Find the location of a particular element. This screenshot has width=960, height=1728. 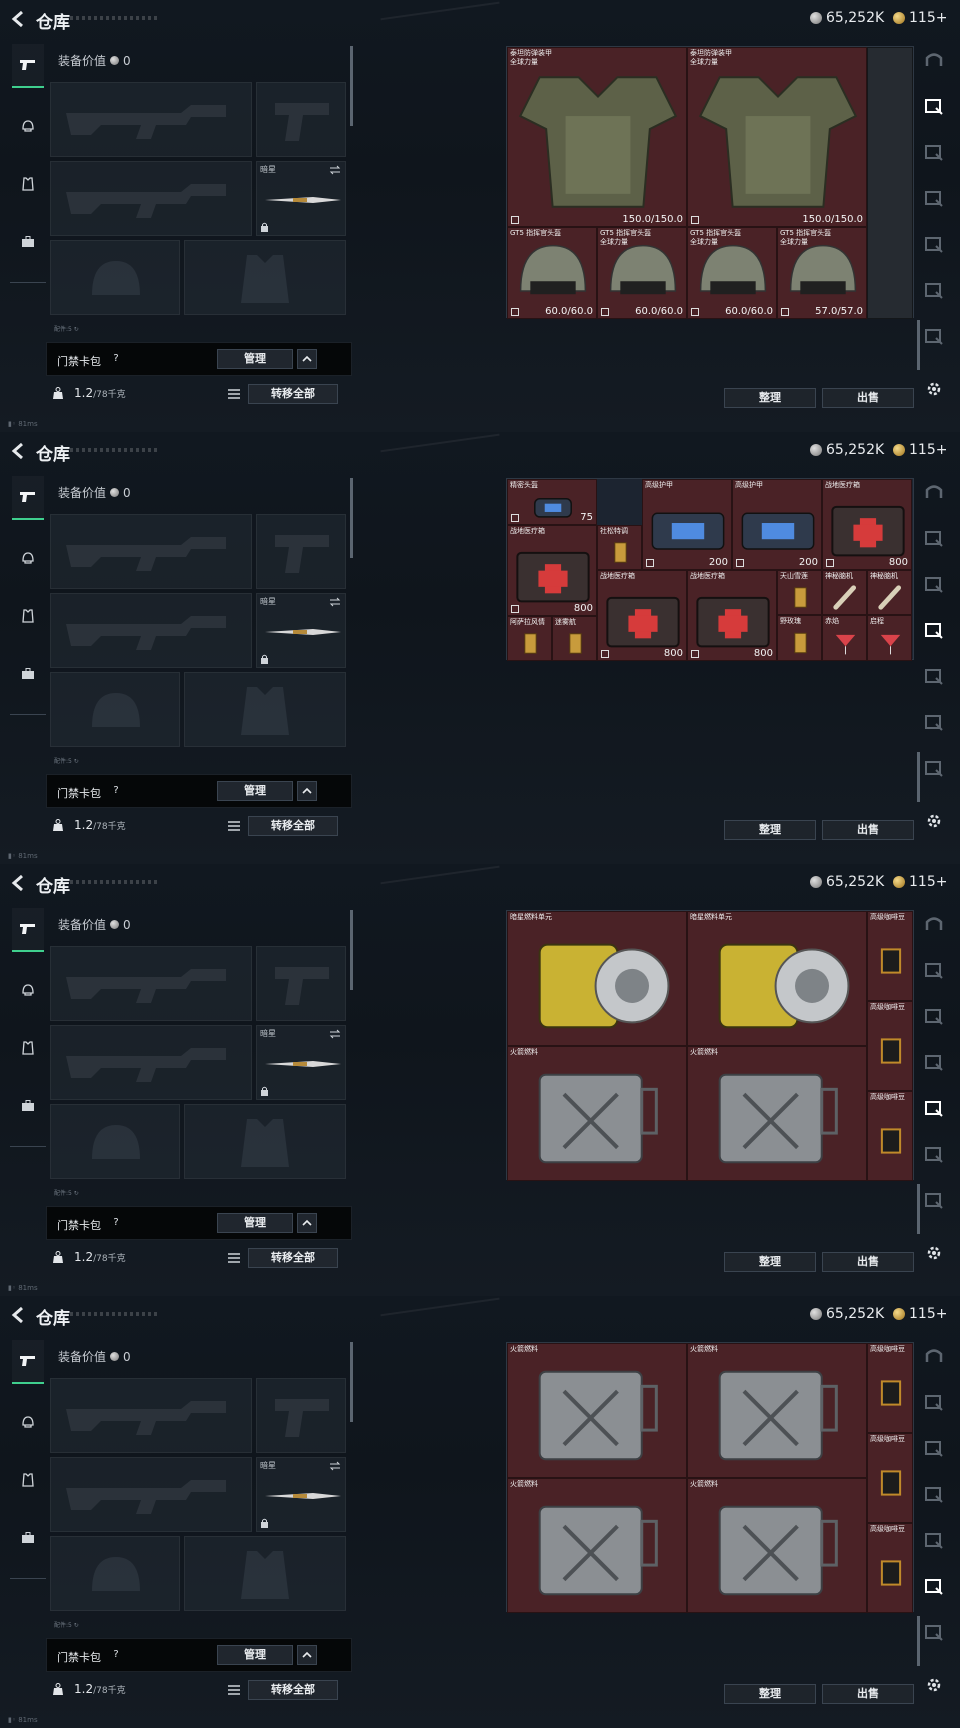

primary-weapon-slot is located at coordinates (151, 119).